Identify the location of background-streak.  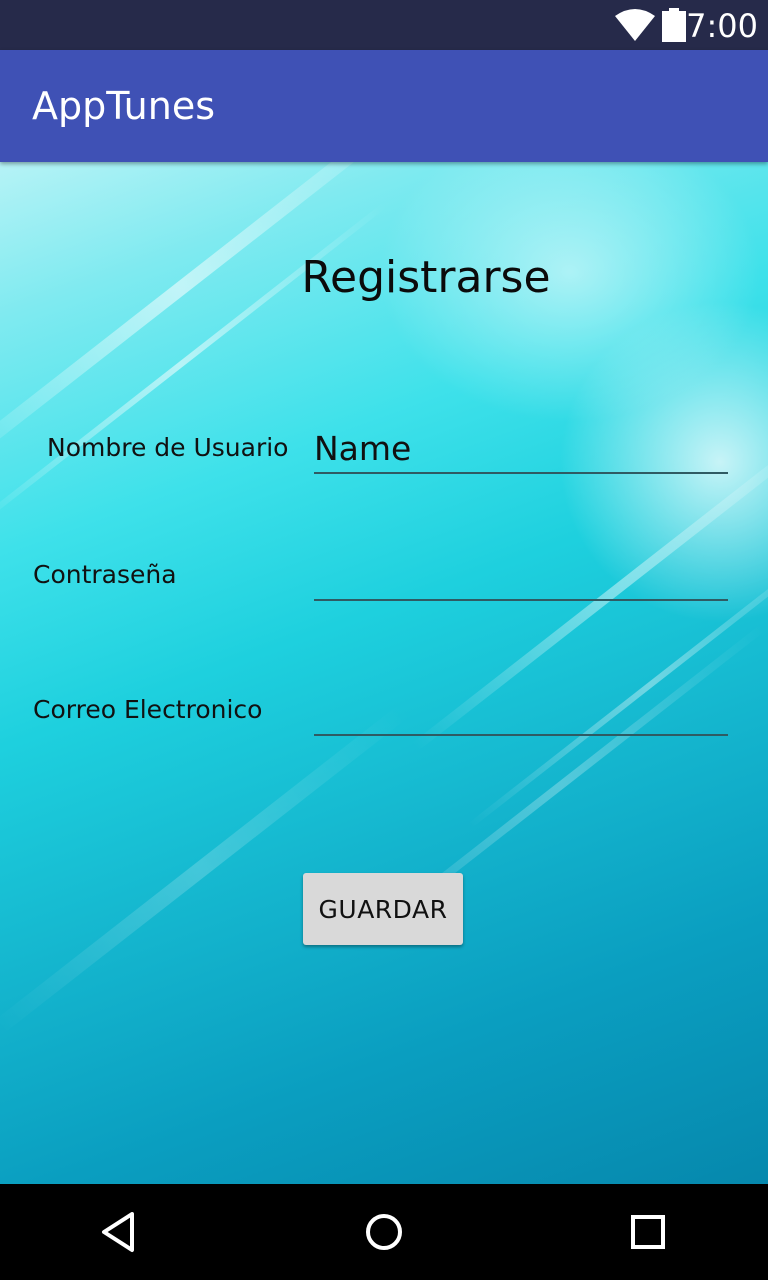
(205, 870).